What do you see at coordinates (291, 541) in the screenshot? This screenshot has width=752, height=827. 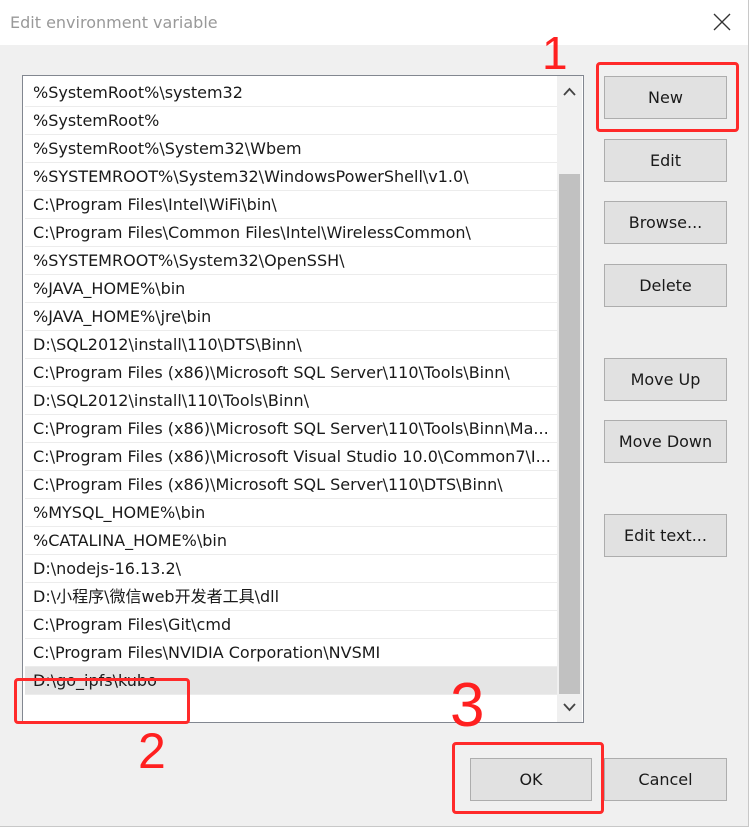 I see `list-item: %CATALINA_HOME%\bin` at bounding box center [291, 541].